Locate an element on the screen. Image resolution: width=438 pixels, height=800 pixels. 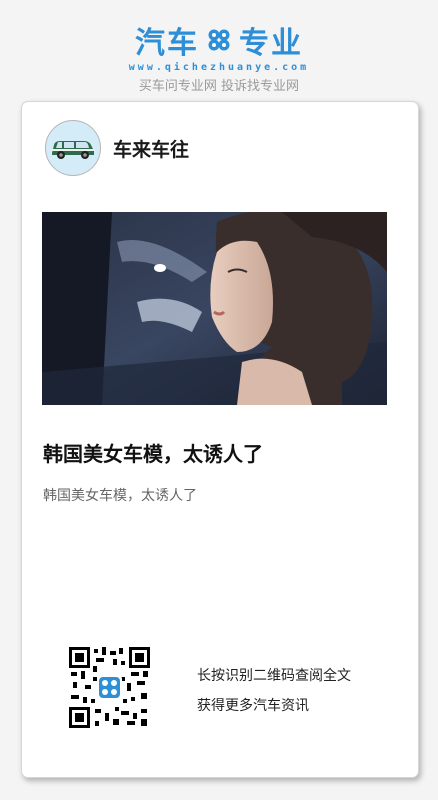
brand-logo: 汽车 专业 is located at coordinates (219, 40).